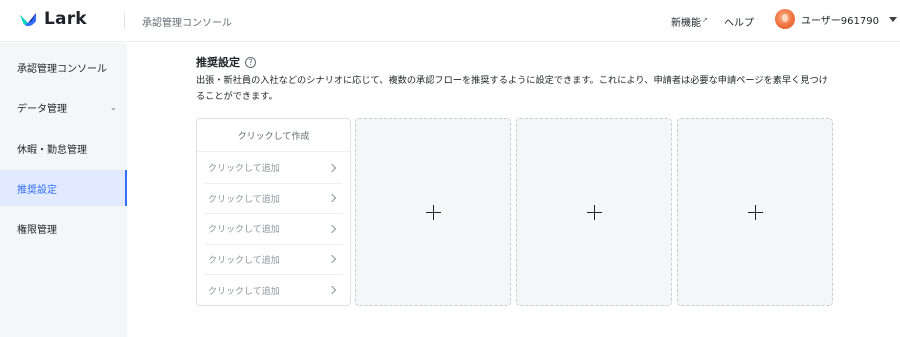  What do you see at coordinates (65, 19) in the screenshot?
I see `brand-name: Lark` at bounding box center [65, 19].